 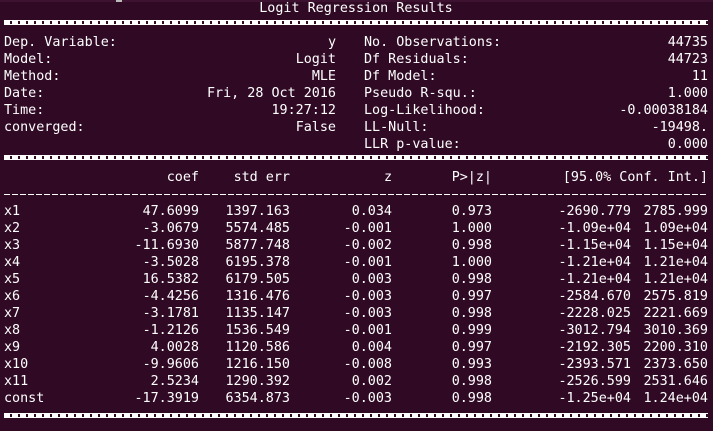 What do you see at coordinates (676, 245) in the screenshot?
I see `conf-high-value: 1.15e+04` at bounding box center [676, 245].